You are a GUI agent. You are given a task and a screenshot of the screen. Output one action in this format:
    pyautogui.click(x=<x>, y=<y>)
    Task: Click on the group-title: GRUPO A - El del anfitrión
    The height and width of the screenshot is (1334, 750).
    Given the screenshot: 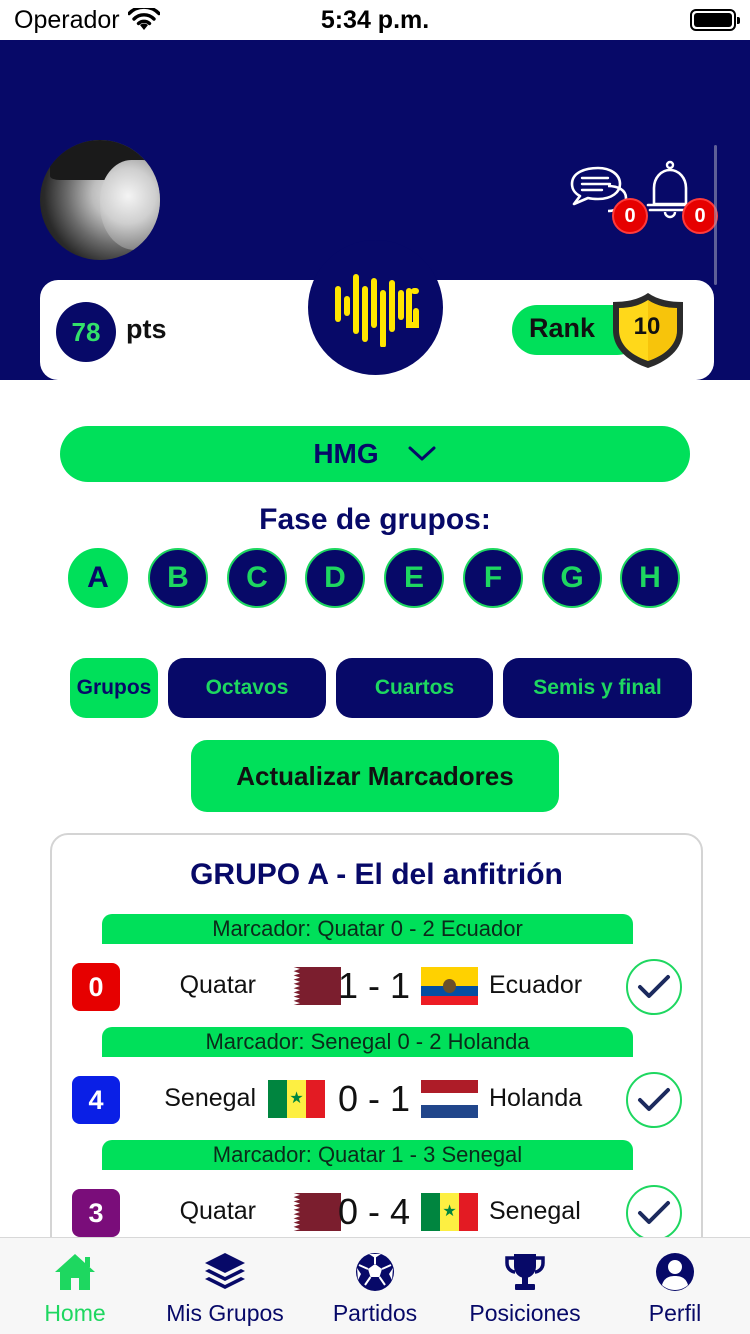 What is the action you would take?
    pyautogui.click(x=376, y=874)
    